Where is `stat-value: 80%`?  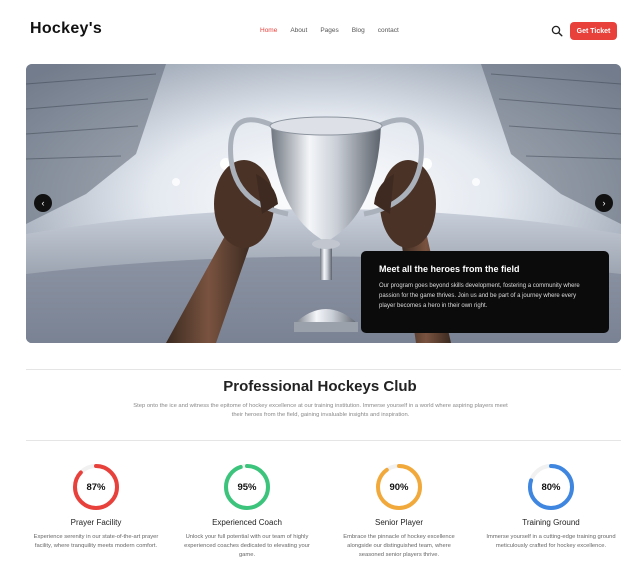 stat-value: 80% is located at coordinates (551, 487).